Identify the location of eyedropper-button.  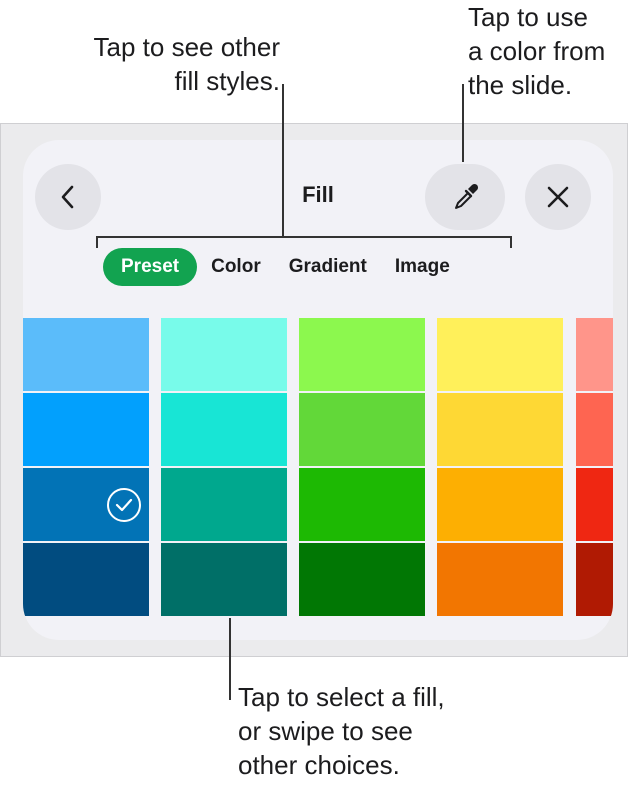
(465, 197).